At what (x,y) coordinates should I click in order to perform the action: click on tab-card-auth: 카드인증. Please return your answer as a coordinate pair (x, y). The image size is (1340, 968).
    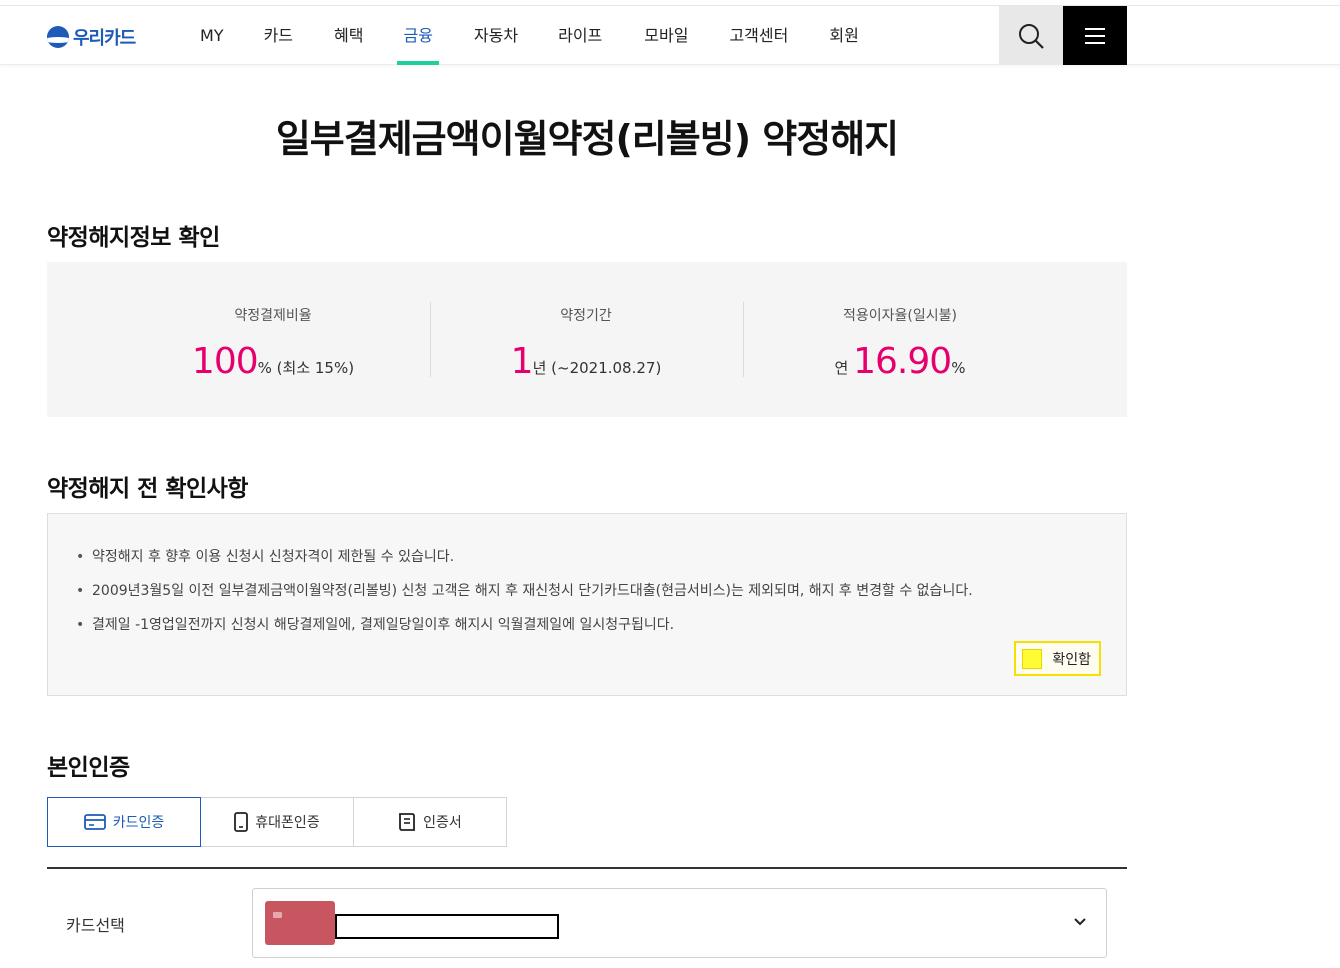
    Looking at the image, I should click on (124, 822).